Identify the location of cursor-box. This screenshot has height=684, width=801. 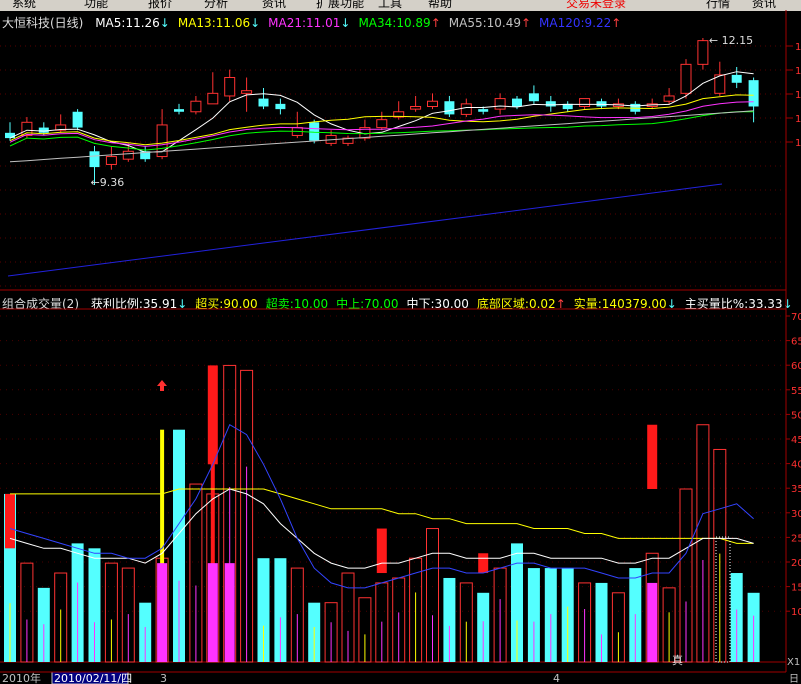
(723, 599).